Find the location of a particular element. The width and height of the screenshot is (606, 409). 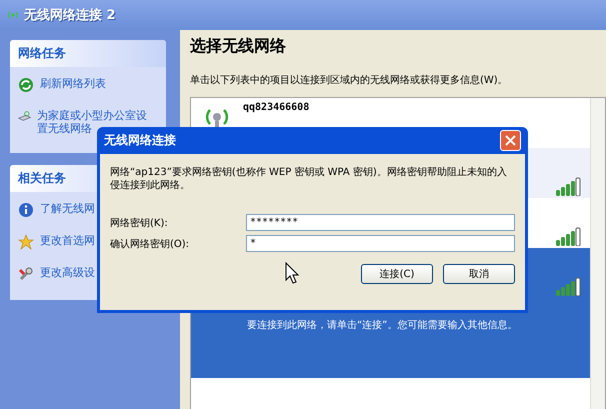

info-icon is located at coordinates (26, 210).